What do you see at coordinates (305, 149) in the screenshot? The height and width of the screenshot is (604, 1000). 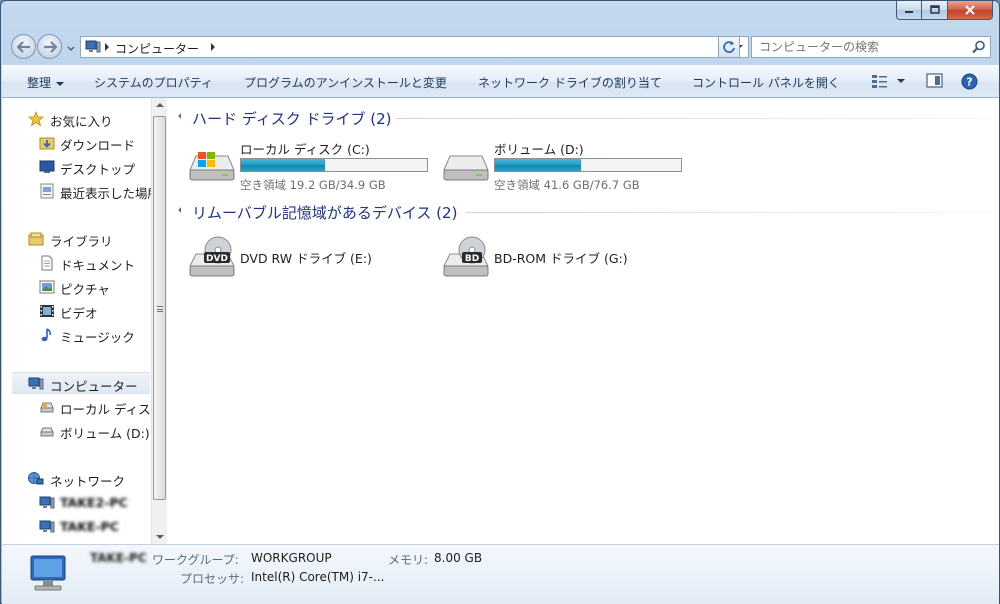 I see `drive-name-c: ローカル ディスク (C:)` at bounding box center [305, 149].